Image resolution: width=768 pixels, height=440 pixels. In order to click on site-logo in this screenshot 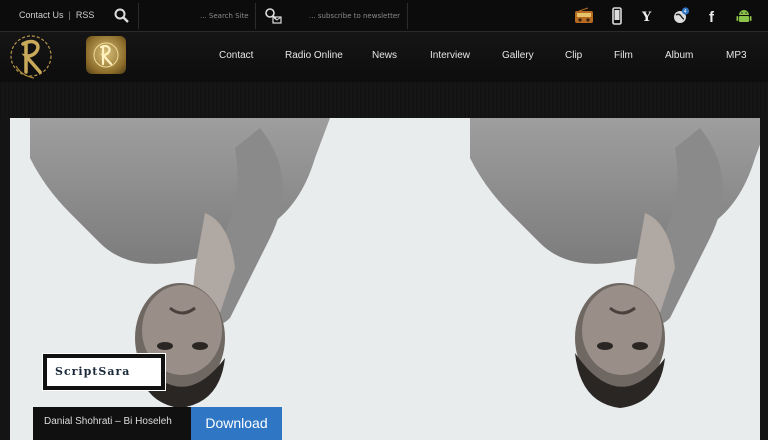, I will do `click(35, 59)`.